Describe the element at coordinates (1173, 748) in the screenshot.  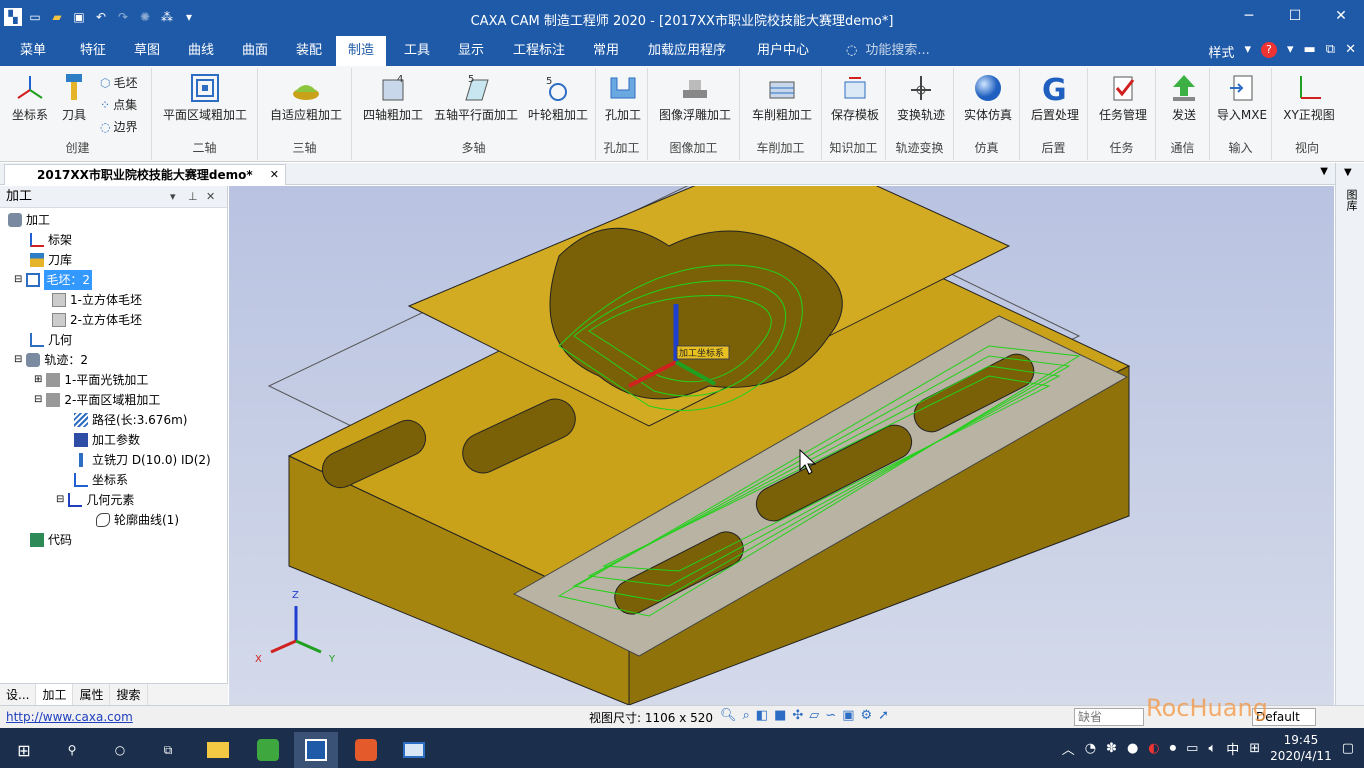
I see `mic-icon: ⏺` at that location.